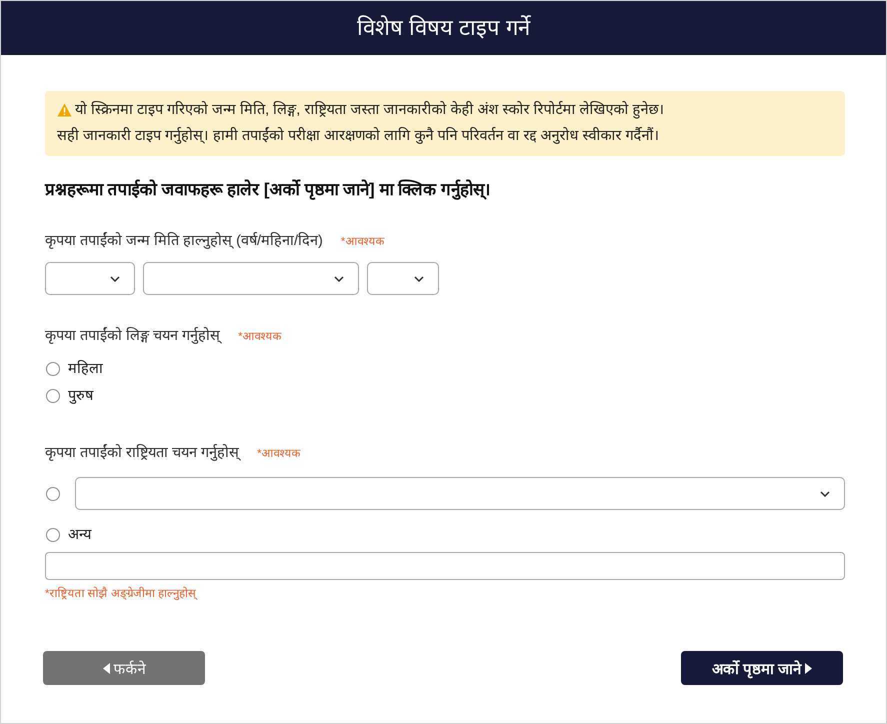  What do you see at coordinates (443, 28) in the screenshot?
I see `page-title: विशेष विषय टाइप गर्ने` at bounding box center [443, 28].